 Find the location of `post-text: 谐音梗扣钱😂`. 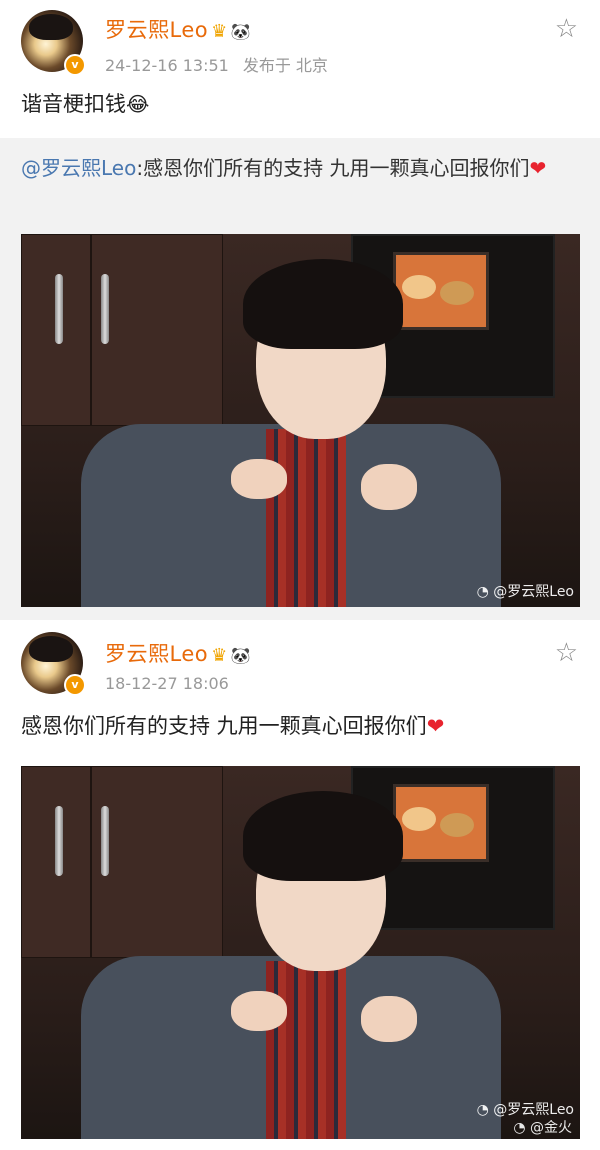

post-text: 谐音梗扣钱😂 is located at coordinates (85, 103).